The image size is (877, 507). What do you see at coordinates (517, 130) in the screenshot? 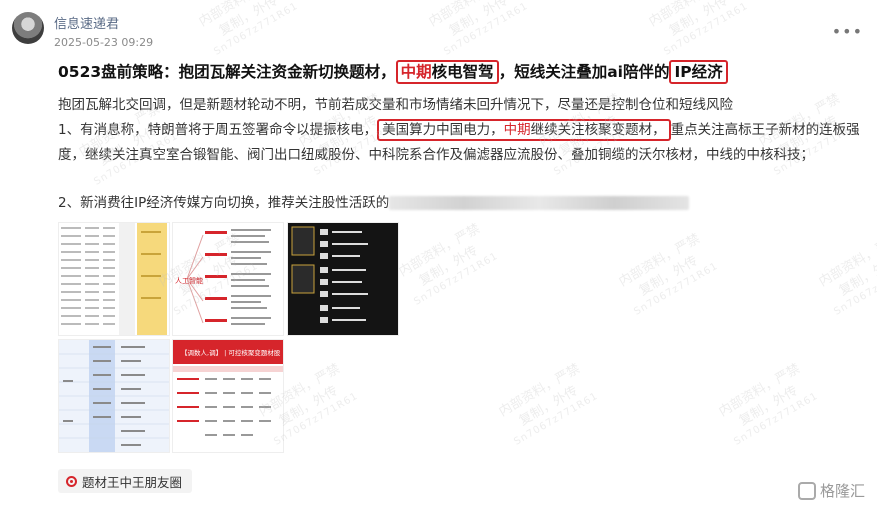
I see `para2-hl-red: 中期` at bounding box center [517, 130].